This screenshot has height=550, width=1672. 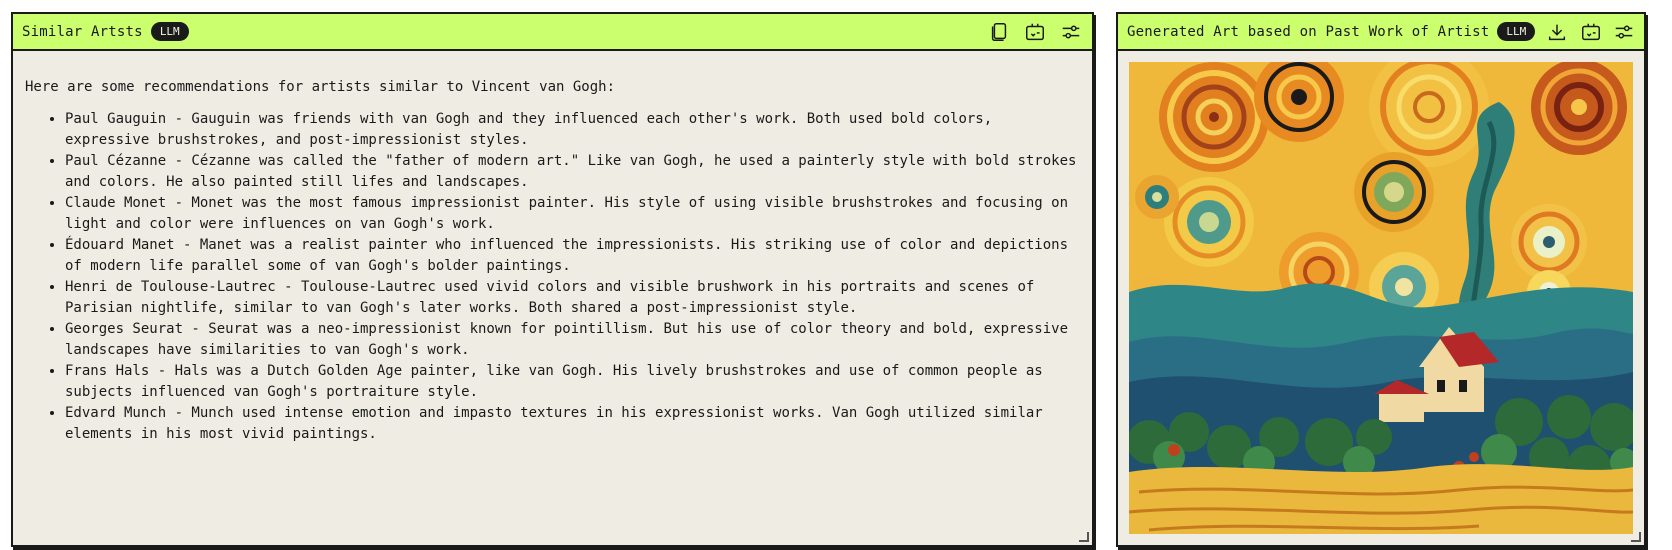 I want to click on copy-button, so click(x=999, y=32).